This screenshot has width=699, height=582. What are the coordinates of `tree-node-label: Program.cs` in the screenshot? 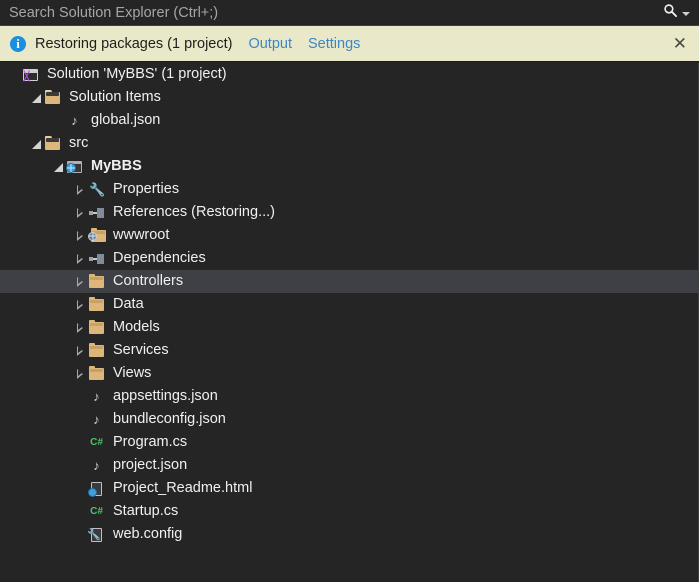 It's located at (150, 442).